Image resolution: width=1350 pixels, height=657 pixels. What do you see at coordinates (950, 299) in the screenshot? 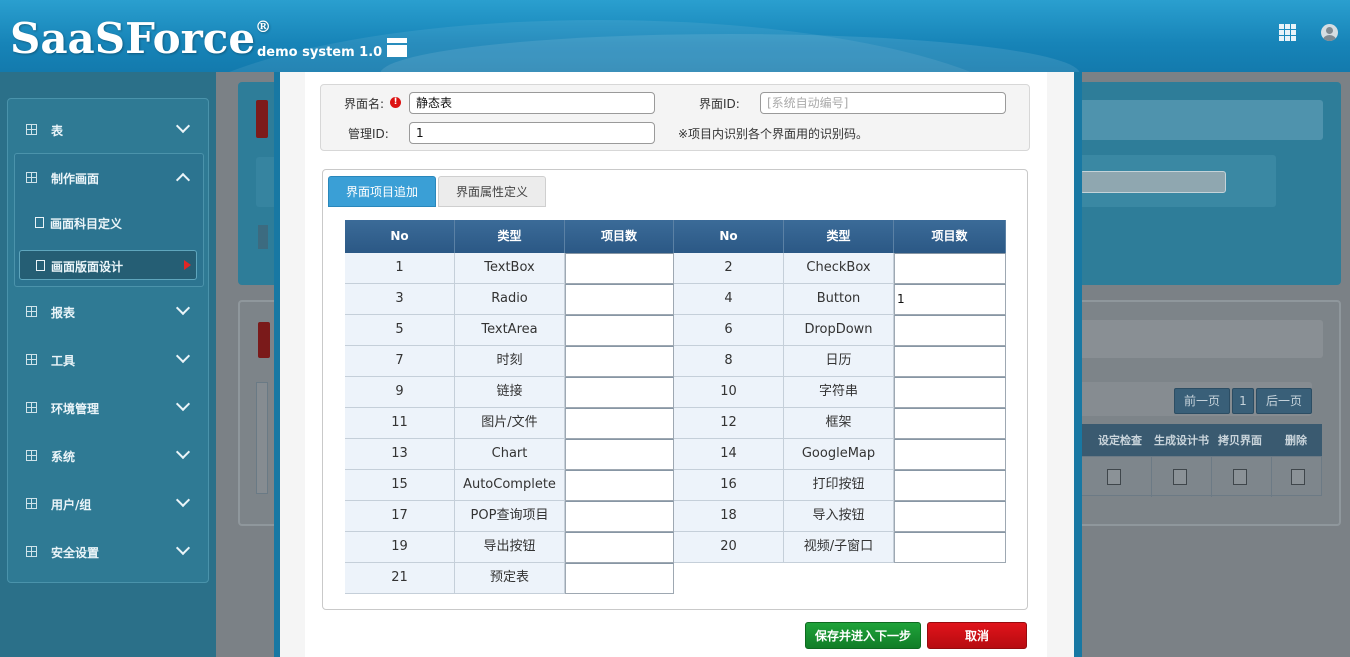
I see `item-count-input: 1` at bounding box center [950, 299].